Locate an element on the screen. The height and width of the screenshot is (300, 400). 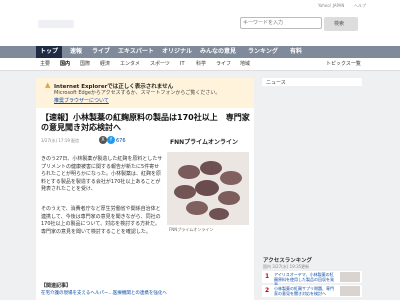
ranking-headline: 小林製薬の紅麹サプリ問題、専門家の意見を聞き対応を検討へ is located at coordinates (304, 291).